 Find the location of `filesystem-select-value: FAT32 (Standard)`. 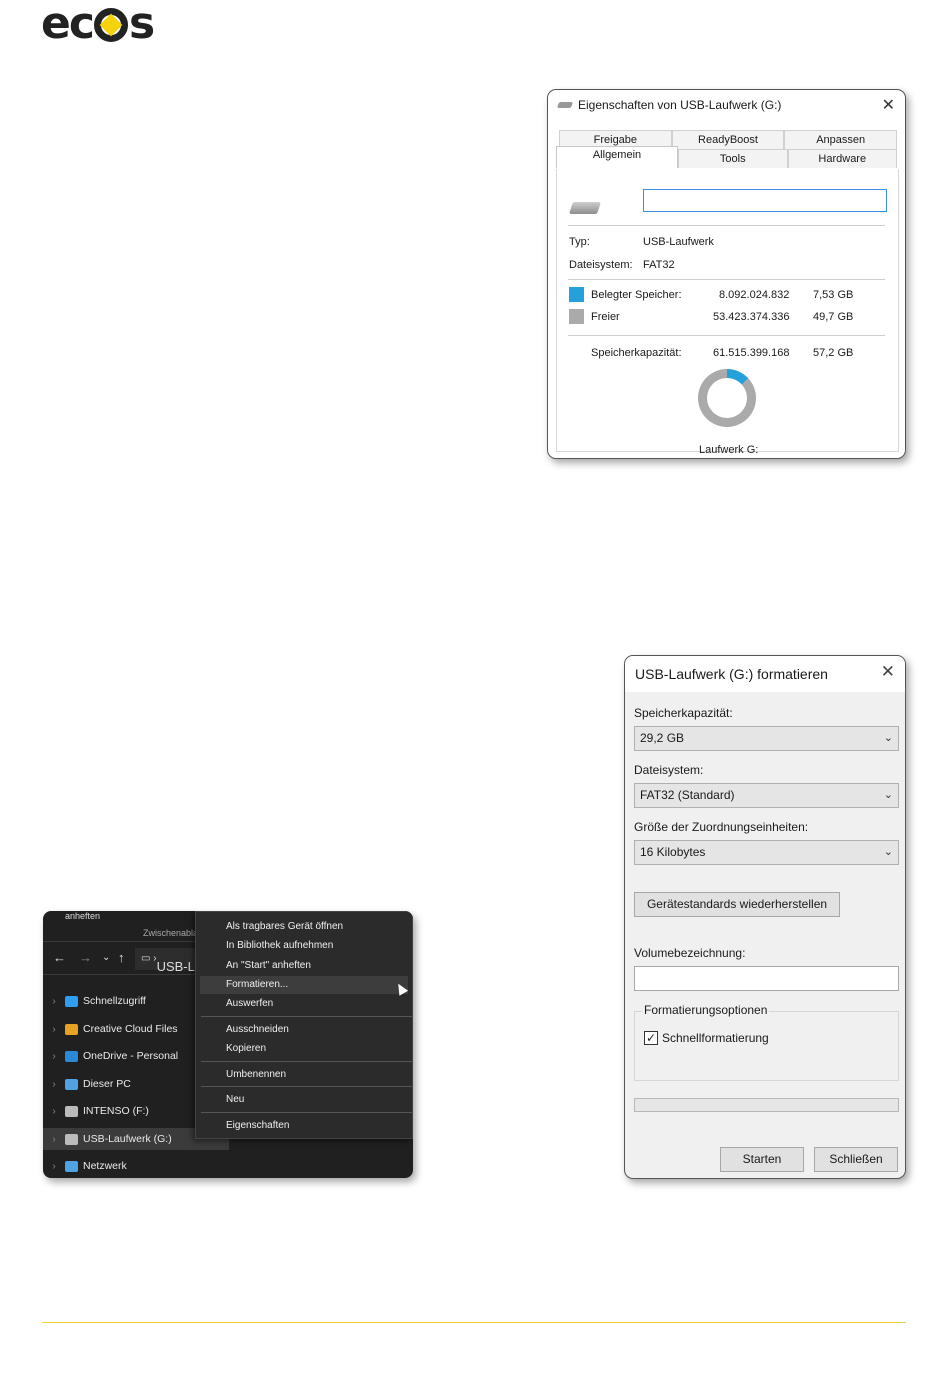

filesystem-select-value: FAT32 (Standard) is located at coordinates (687, 795).